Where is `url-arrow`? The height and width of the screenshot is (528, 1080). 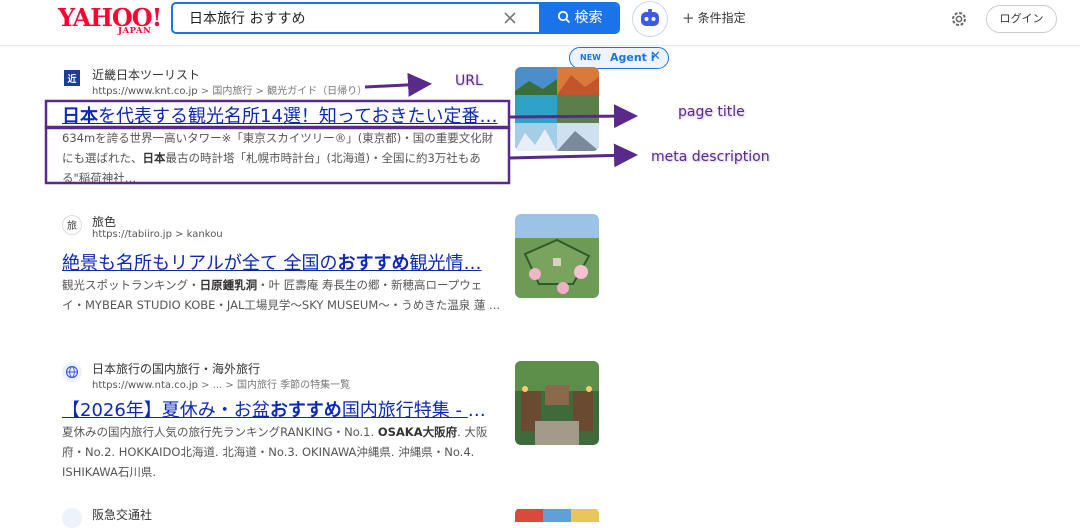
url-arrow is located at coordinates (398, 84).